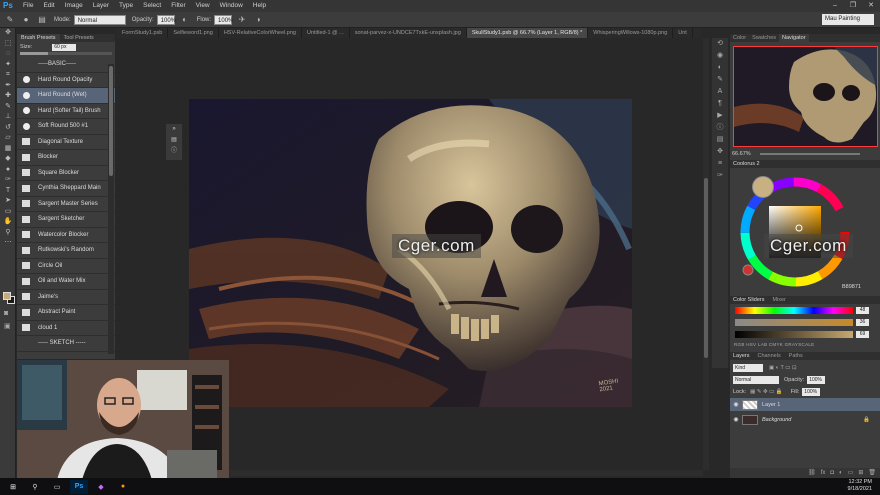 This screenshot has height=495, width=880. I want to click on move-tool-icon: ✥, so click(8, 33).